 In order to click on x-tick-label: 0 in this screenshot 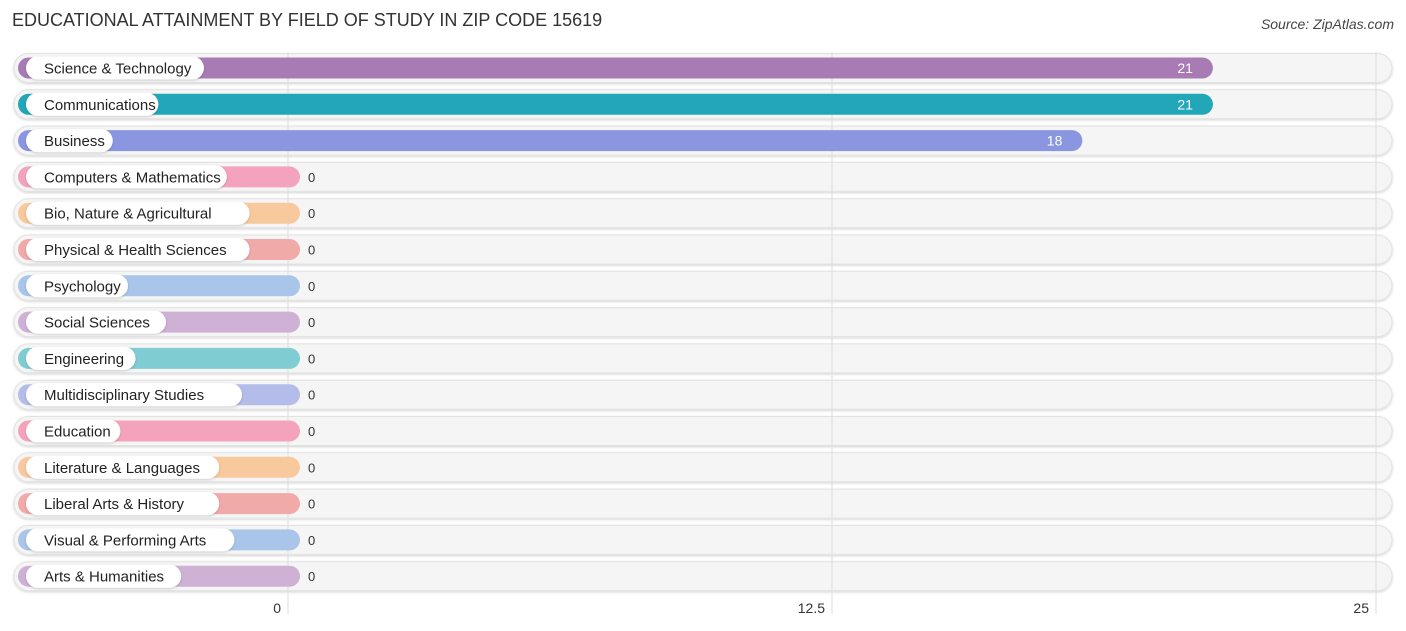, I will do `click(277, 608)`.